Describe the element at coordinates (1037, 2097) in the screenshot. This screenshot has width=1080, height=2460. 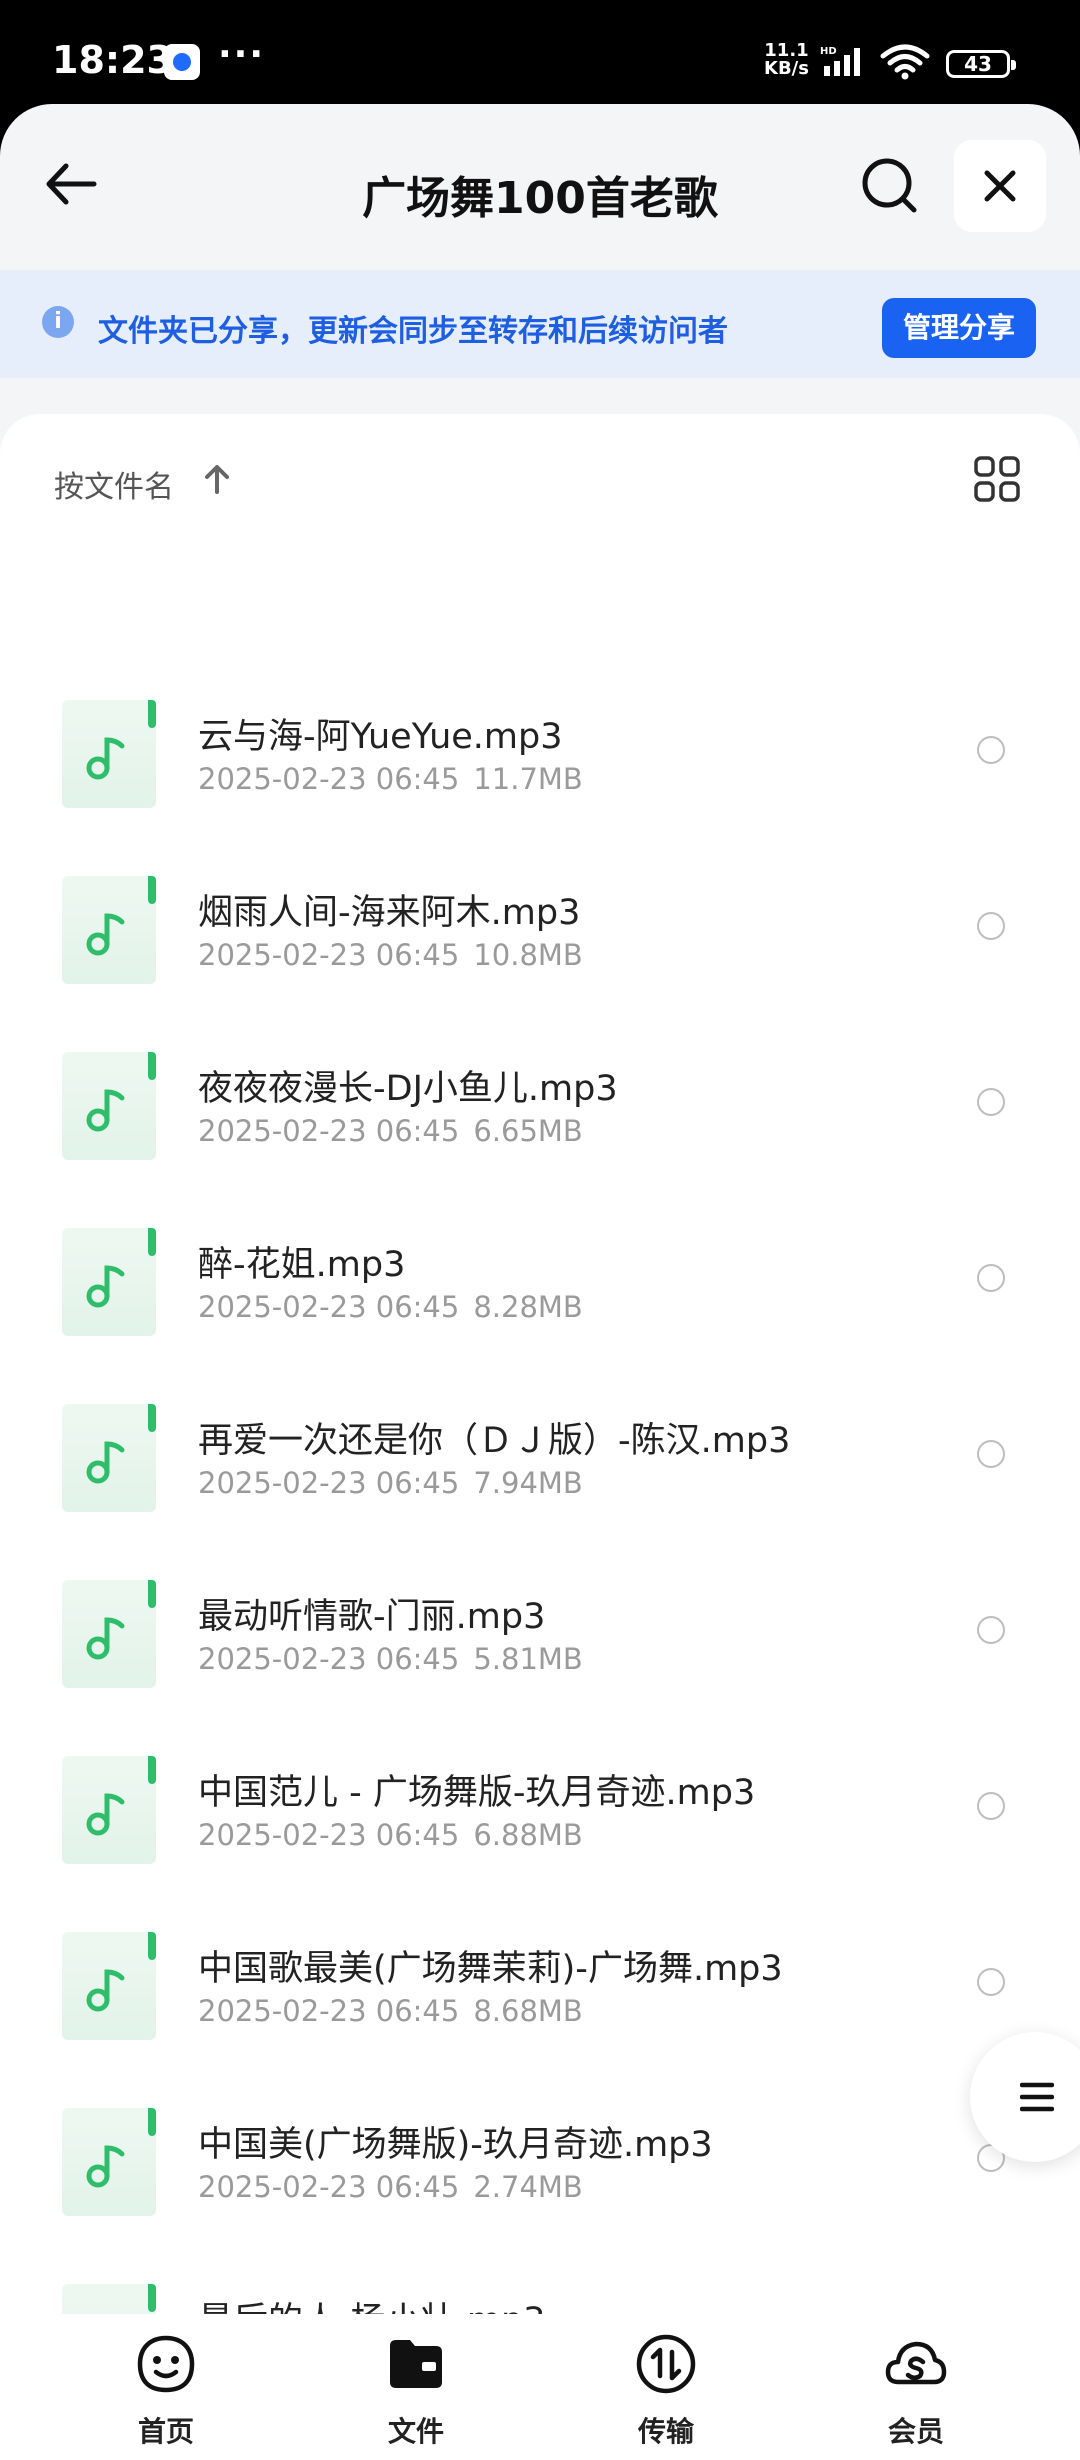
I see `menu-icon` at that location.